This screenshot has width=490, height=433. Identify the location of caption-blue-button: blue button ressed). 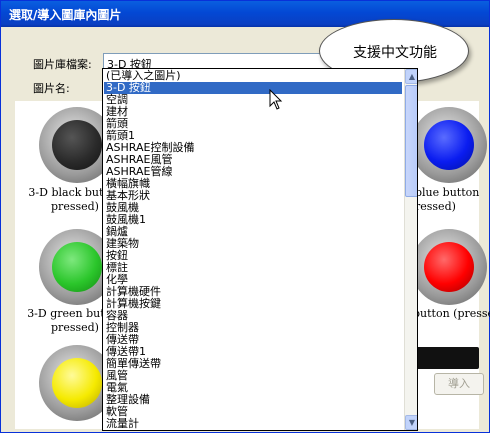
(447, 200).